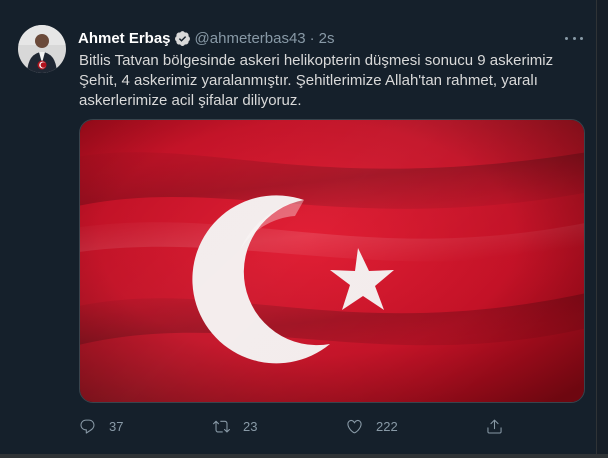  I want to click on tweet-header: Ahmet Erbaş @ahmeterbas43 · 2s, so click(206, 38).